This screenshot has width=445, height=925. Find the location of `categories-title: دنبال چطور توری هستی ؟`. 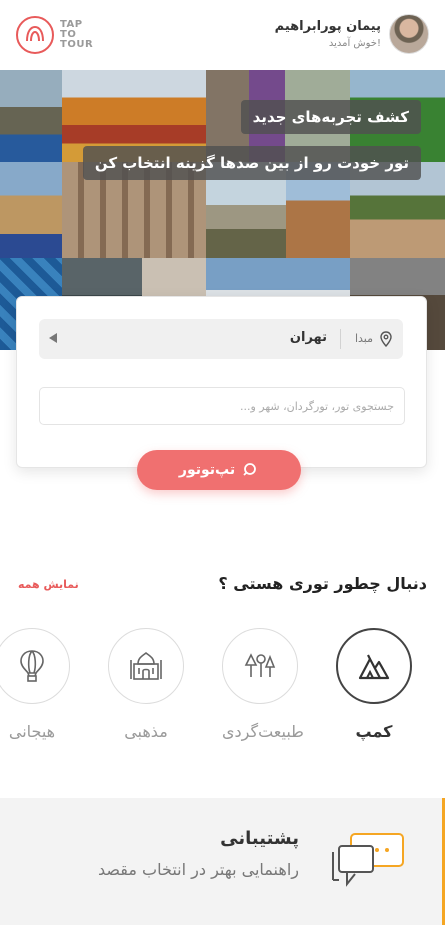

categories-title: دنبال چطور توری هستی ؟ is located at coordinates (322, 583).